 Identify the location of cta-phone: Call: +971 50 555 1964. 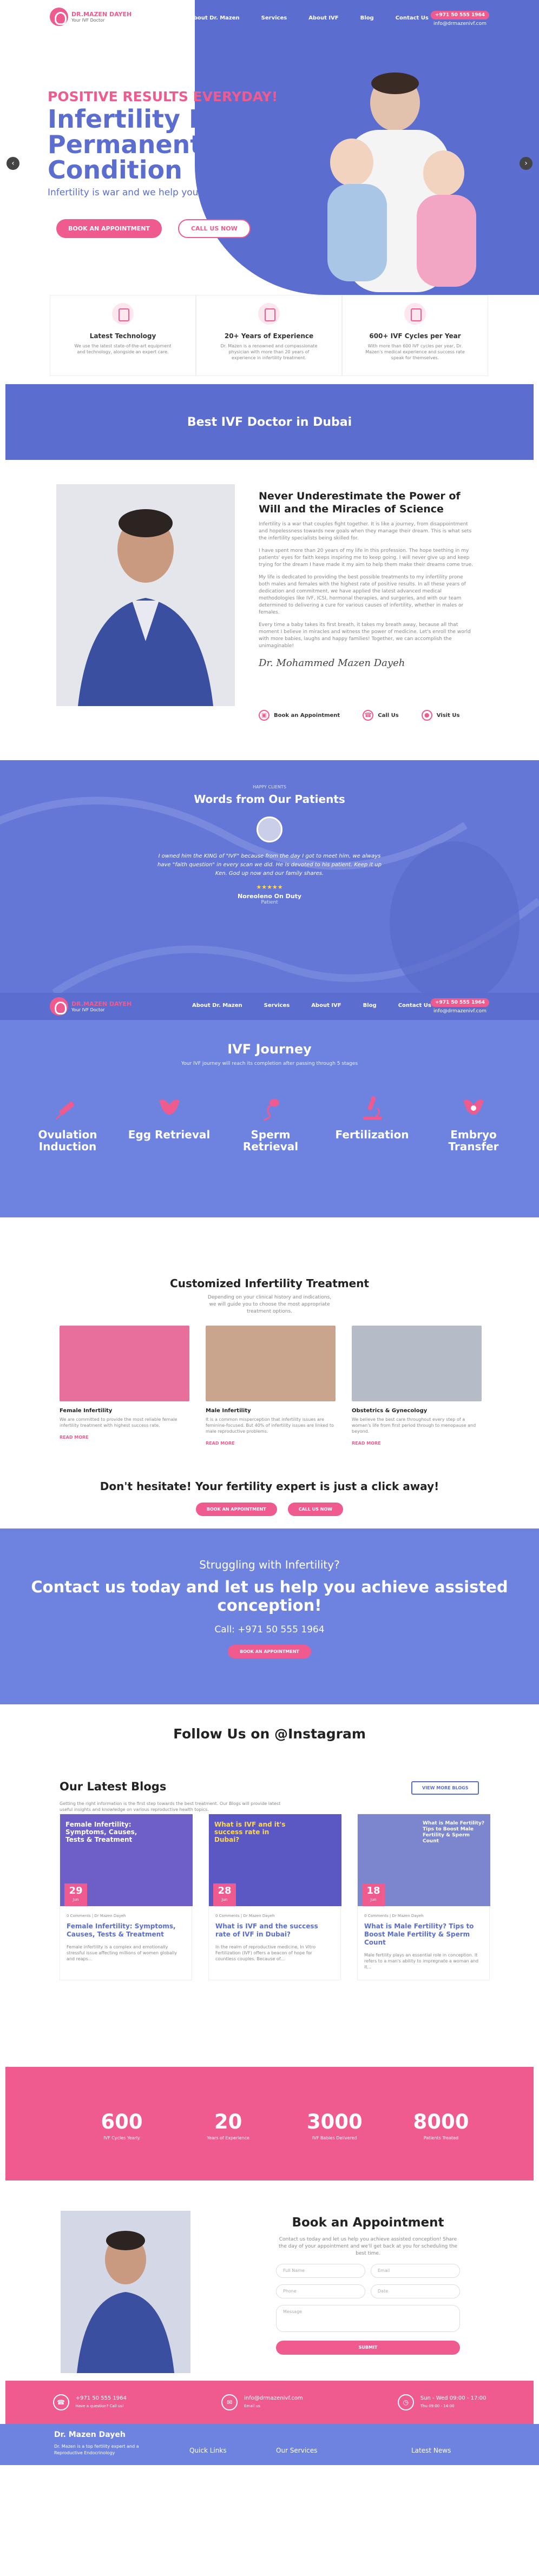
(269, 1629).